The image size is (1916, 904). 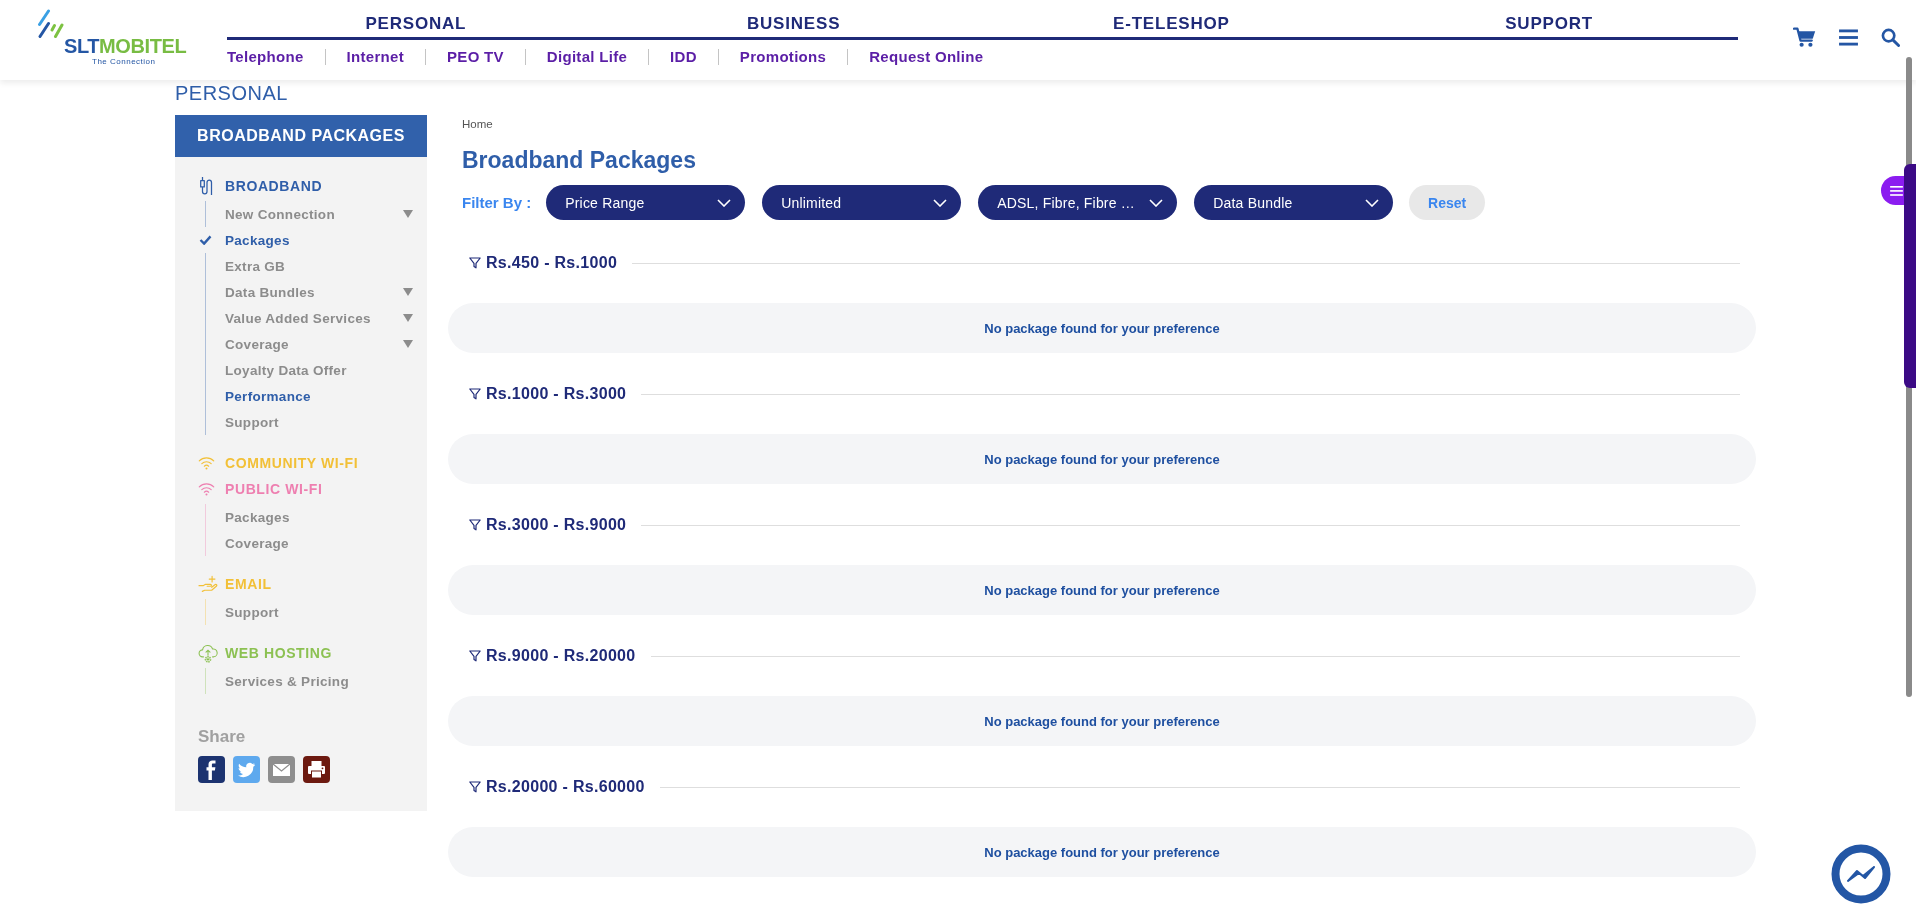 What do you see at coordinates (124, 62) in the screenshot?
I see `logo-tagline: The Connection` at bounding box center [124, 62].